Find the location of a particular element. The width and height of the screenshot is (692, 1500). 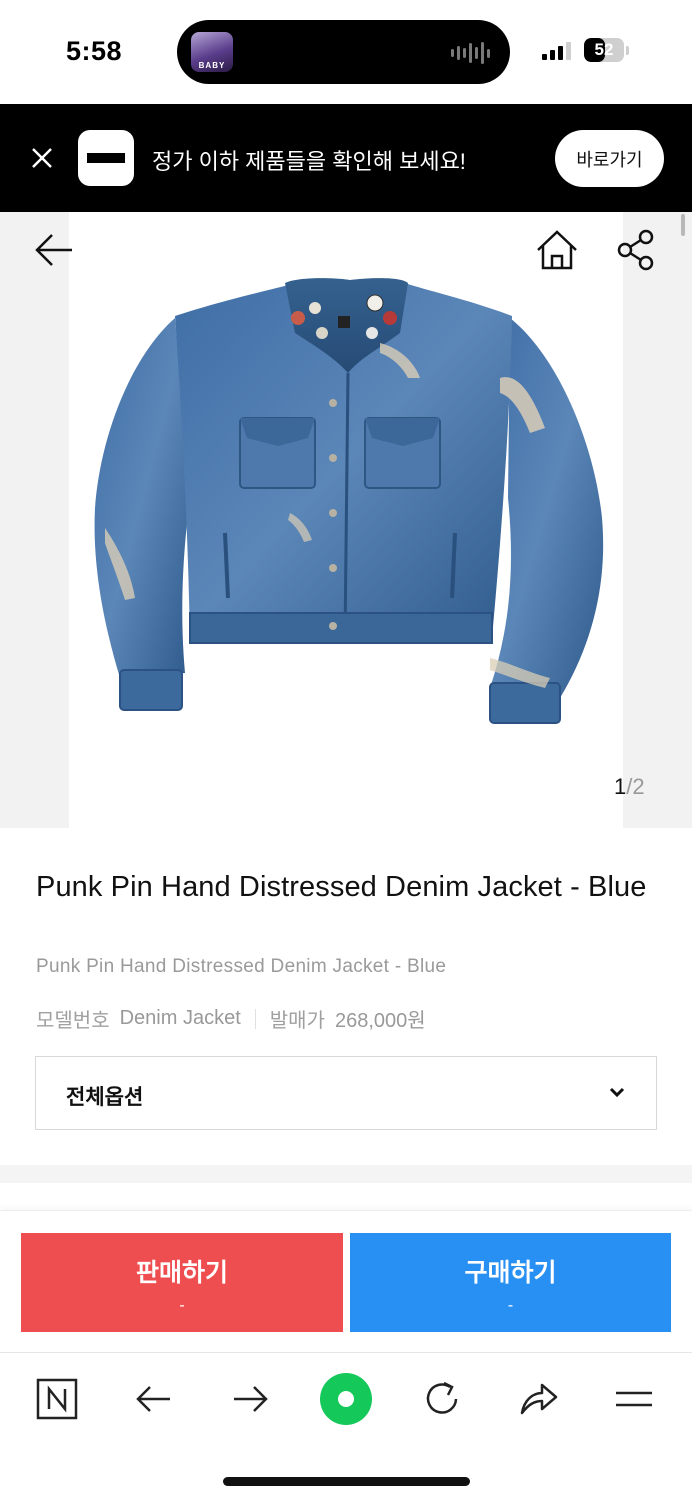

battery-icon: 52 is located at coordinates (604, 50).